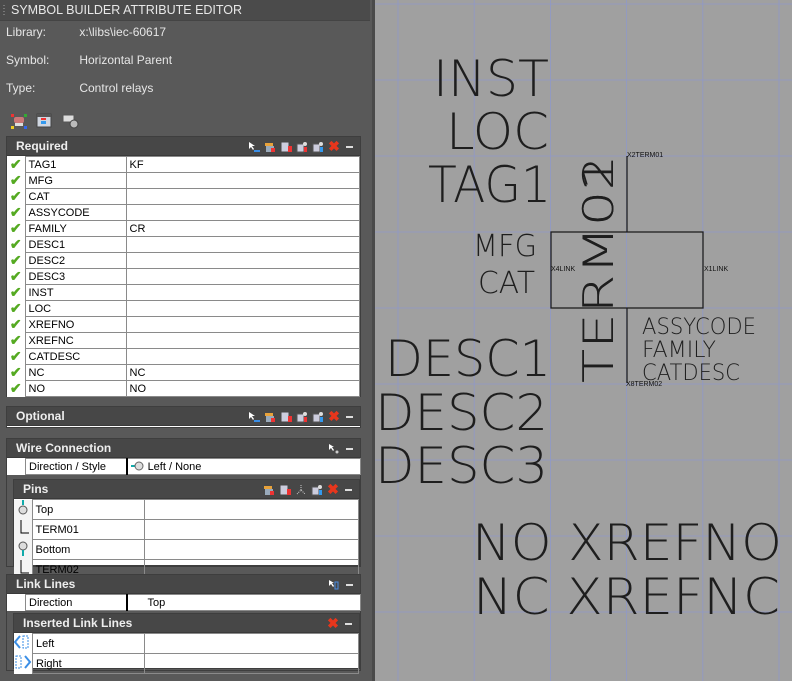 The image size is (792, 681). What do you see at coordinates (19, 121) in the screenshot?
I see `insert-attribute-icon` at bounding box center [19, 121].